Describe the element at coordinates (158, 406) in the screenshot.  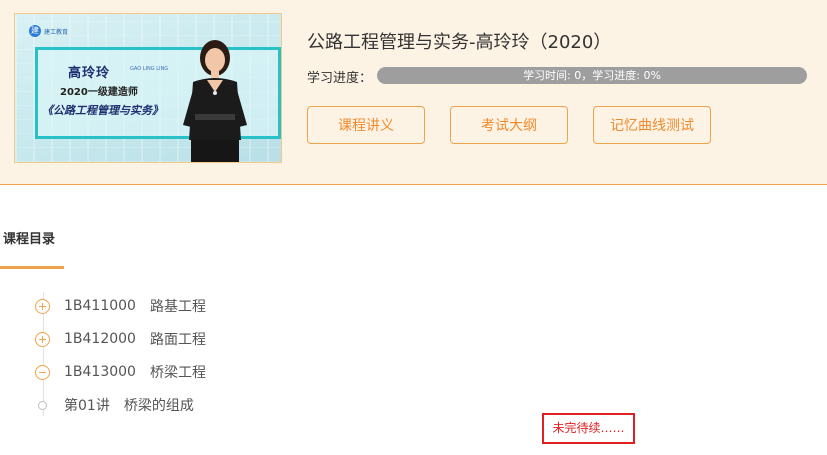
I see `lesson-name: 桥梁的组成` at that location.